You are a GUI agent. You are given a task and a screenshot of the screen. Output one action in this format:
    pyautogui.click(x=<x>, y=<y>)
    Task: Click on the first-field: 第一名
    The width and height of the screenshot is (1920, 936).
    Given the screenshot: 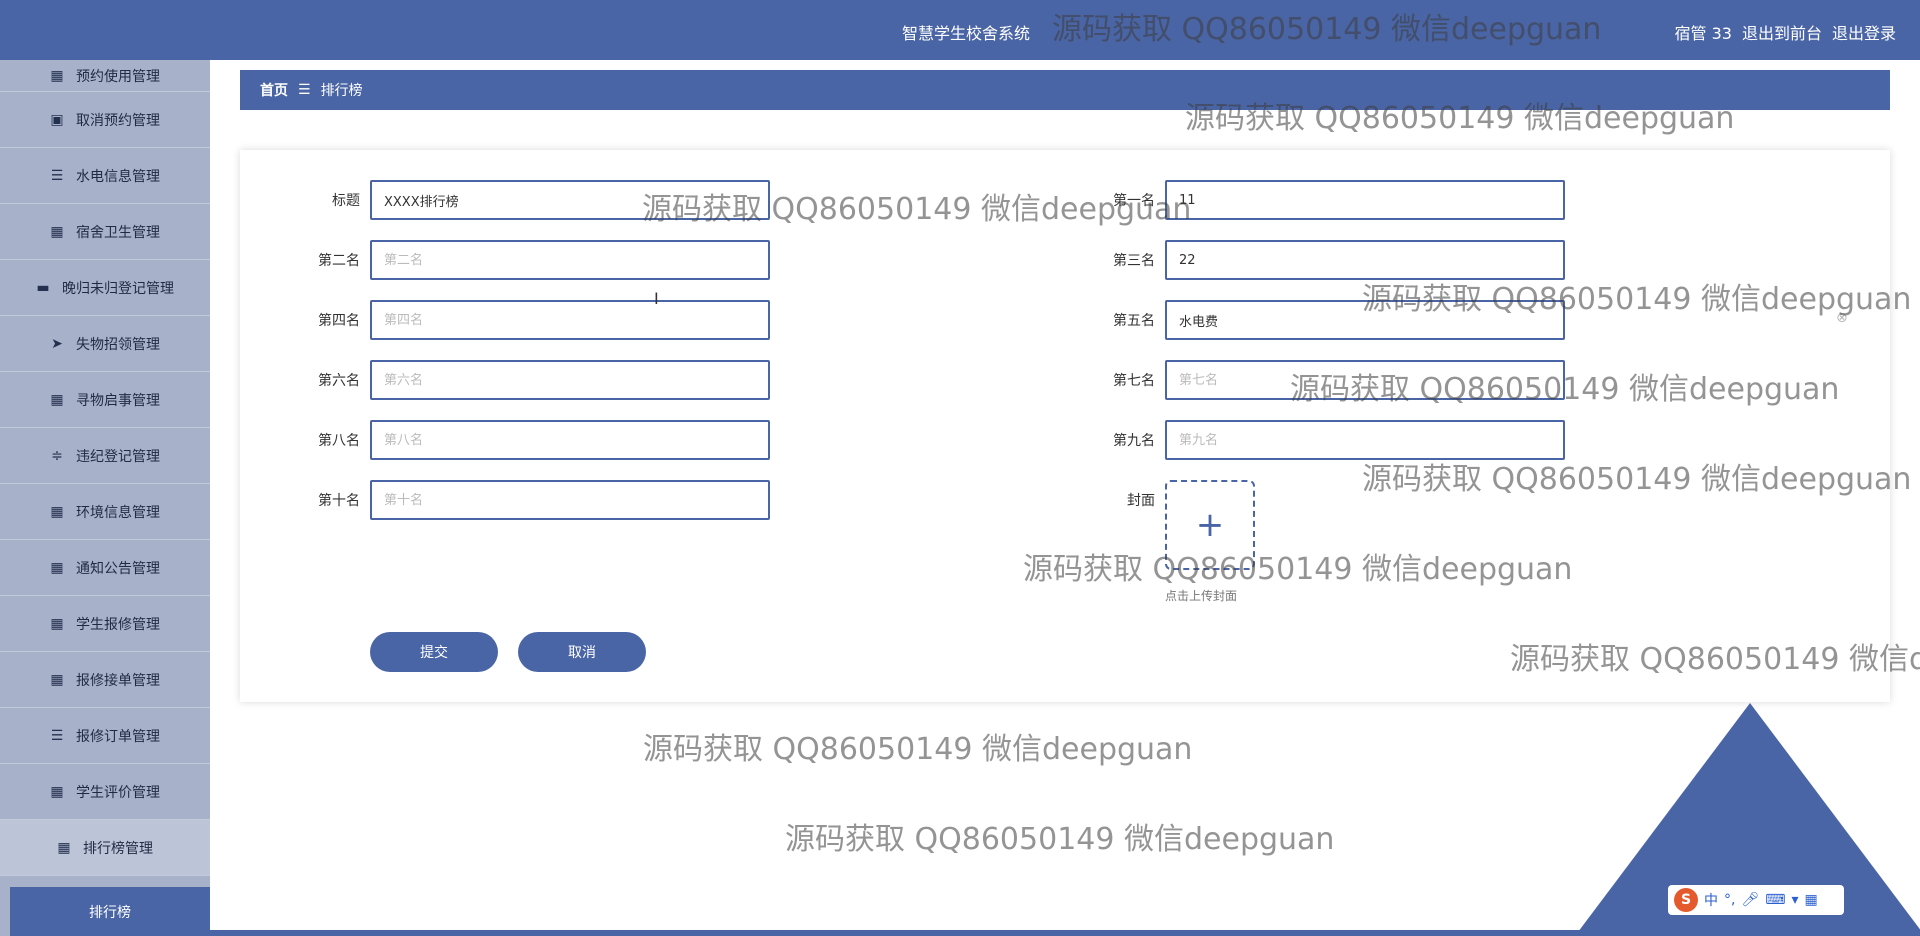 What is the action you would take?
    pyautogui.click(x=1325, y=200)
    